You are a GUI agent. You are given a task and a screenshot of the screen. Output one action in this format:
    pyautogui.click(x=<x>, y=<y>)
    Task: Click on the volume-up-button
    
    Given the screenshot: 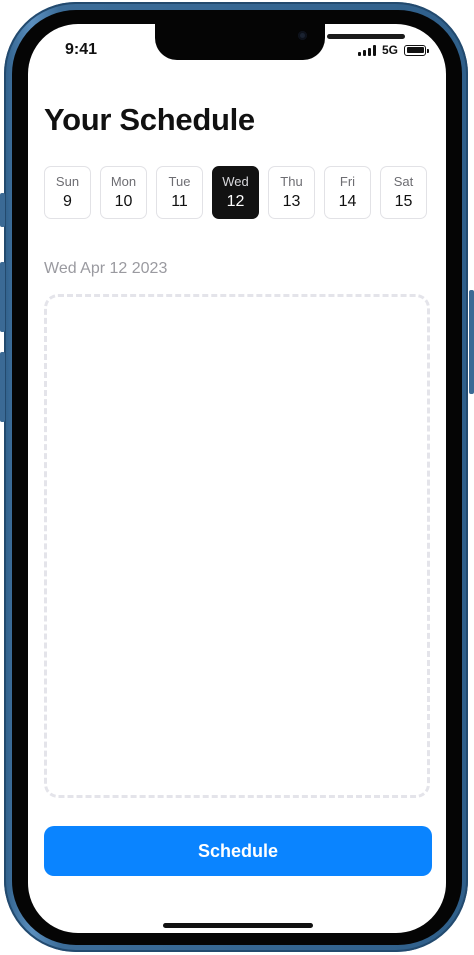 What is the action you would take?
    pyautogui.click(x=2, y=297)
    